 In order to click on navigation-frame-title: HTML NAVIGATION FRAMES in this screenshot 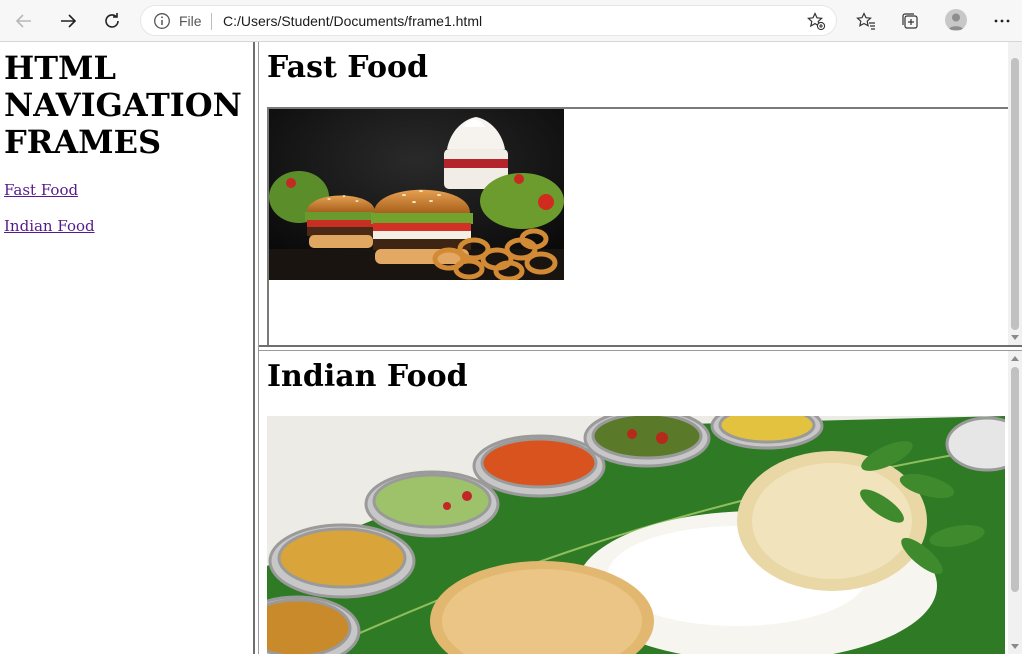, I will do `click(123, 105)`.